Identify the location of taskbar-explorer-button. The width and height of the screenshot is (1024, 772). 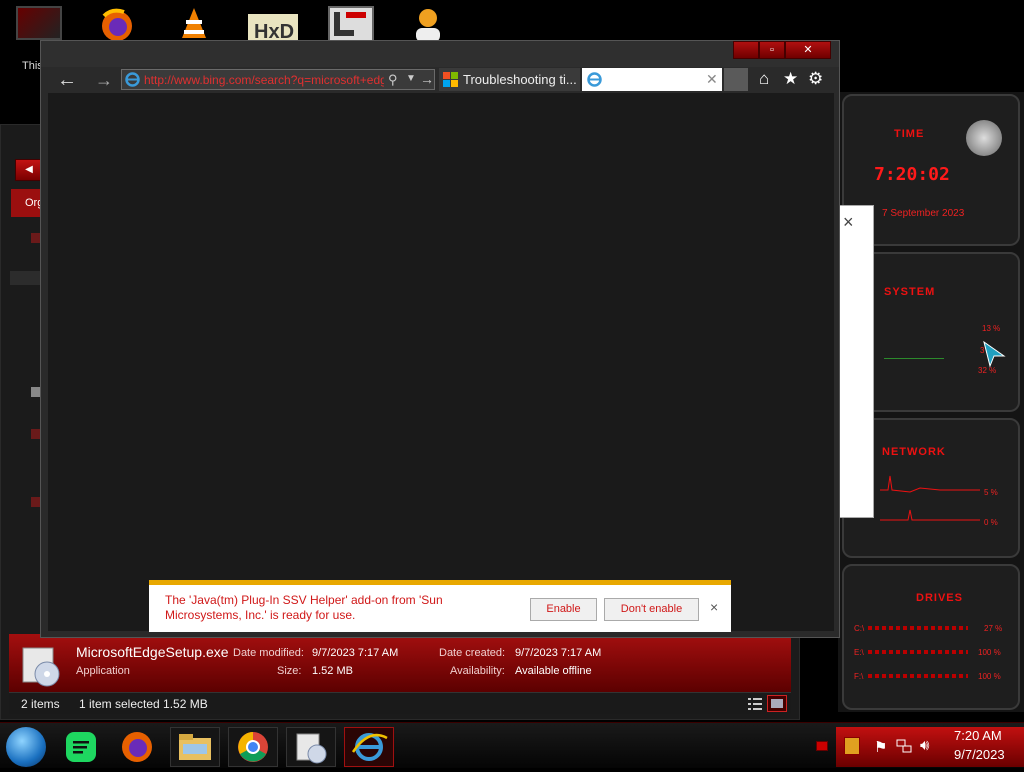
(195, 747).